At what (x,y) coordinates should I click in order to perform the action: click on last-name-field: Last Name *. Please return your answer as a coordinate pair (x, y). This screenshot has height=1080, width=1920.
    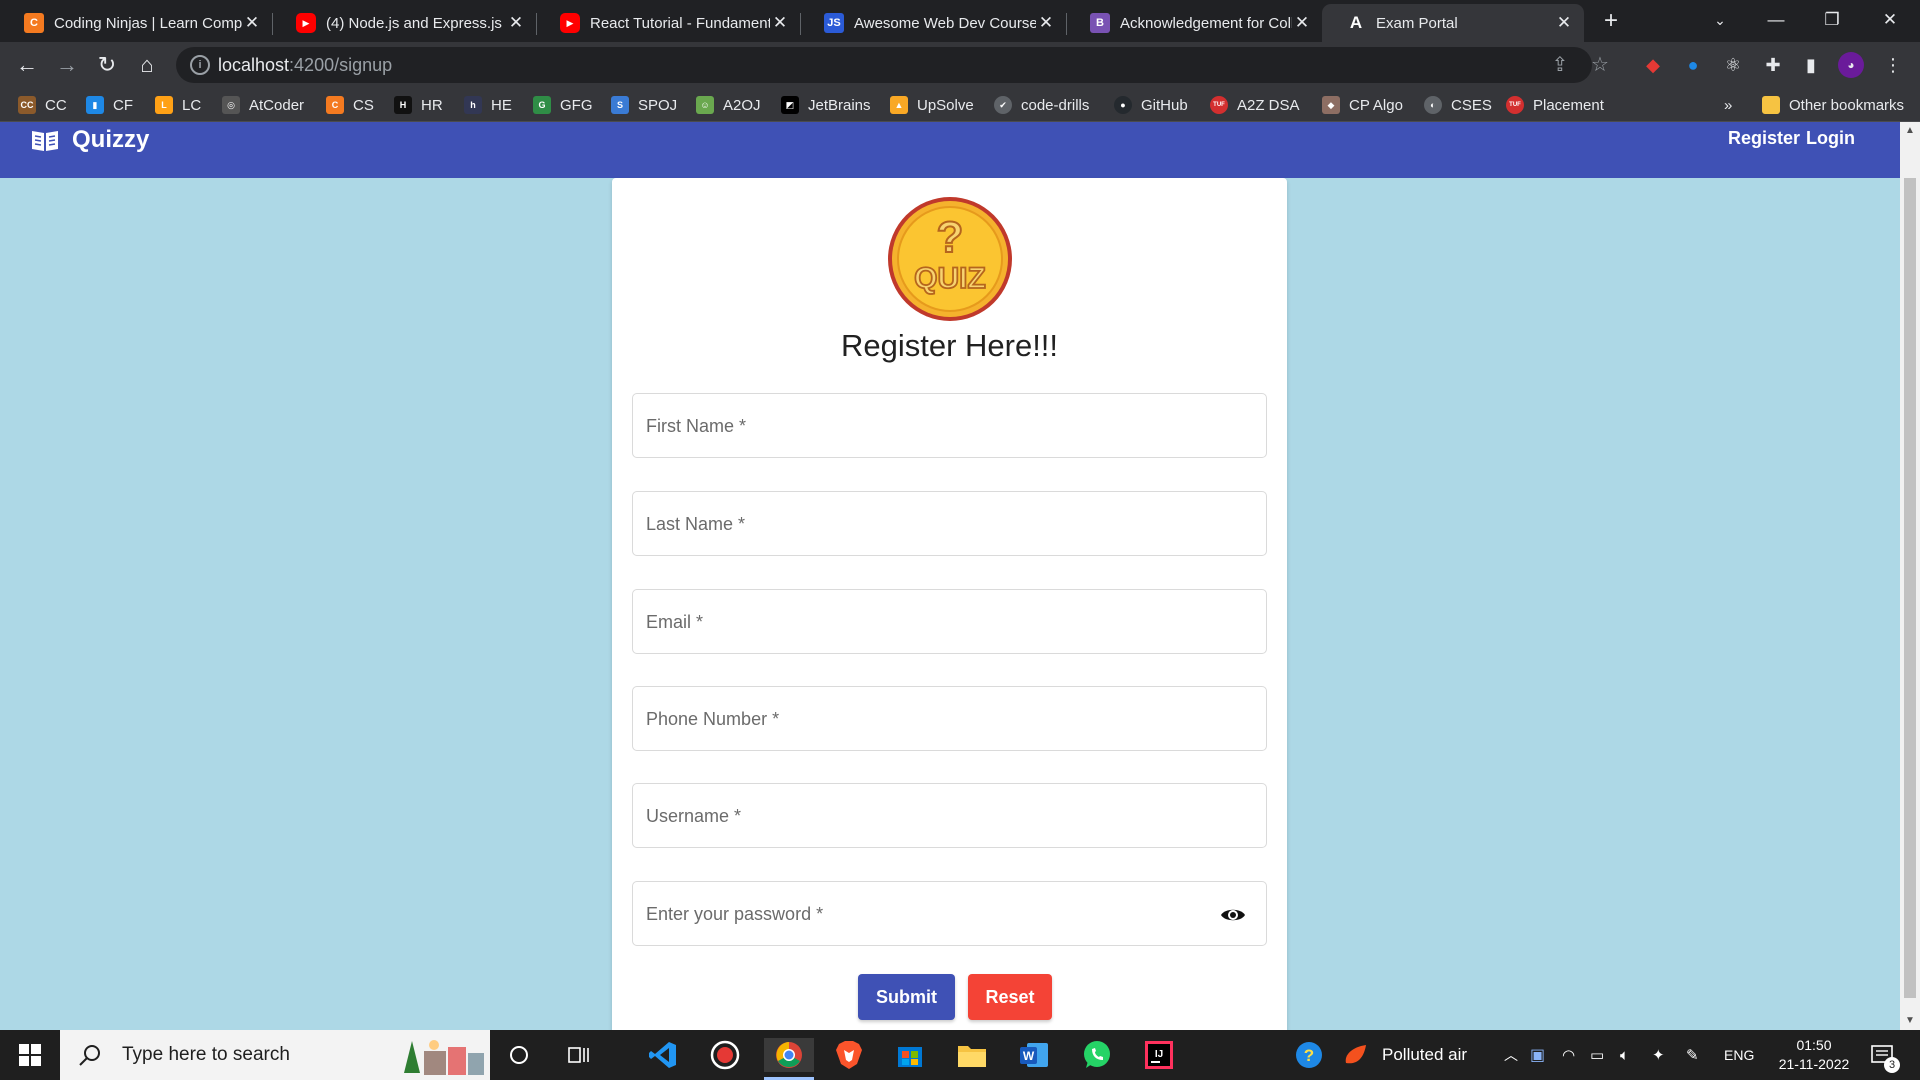
    Looking at the image, I should click on (949, 523).